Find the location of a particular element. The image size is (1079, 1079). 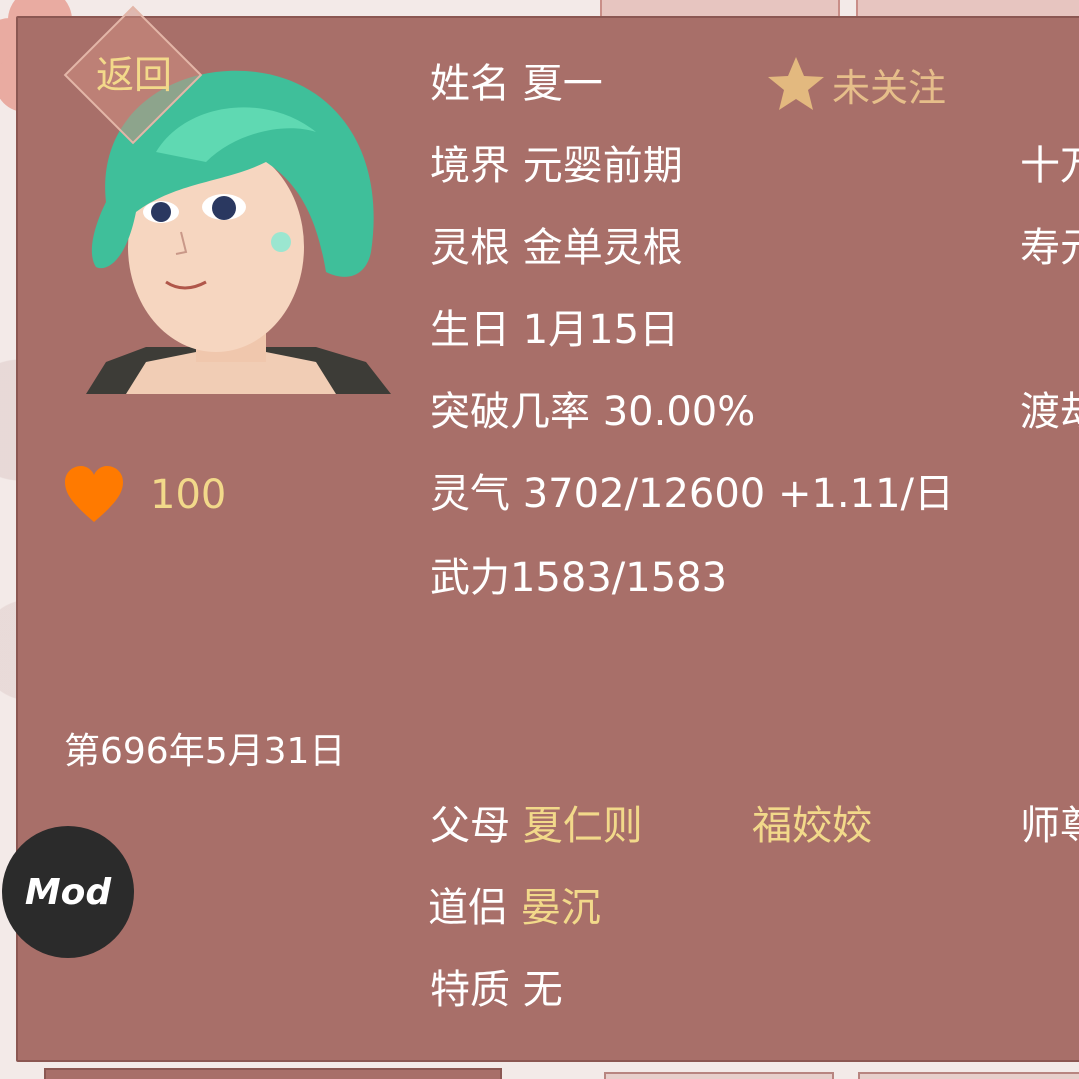

trait-row: 特质 无 is located at coordinates (496, 990).